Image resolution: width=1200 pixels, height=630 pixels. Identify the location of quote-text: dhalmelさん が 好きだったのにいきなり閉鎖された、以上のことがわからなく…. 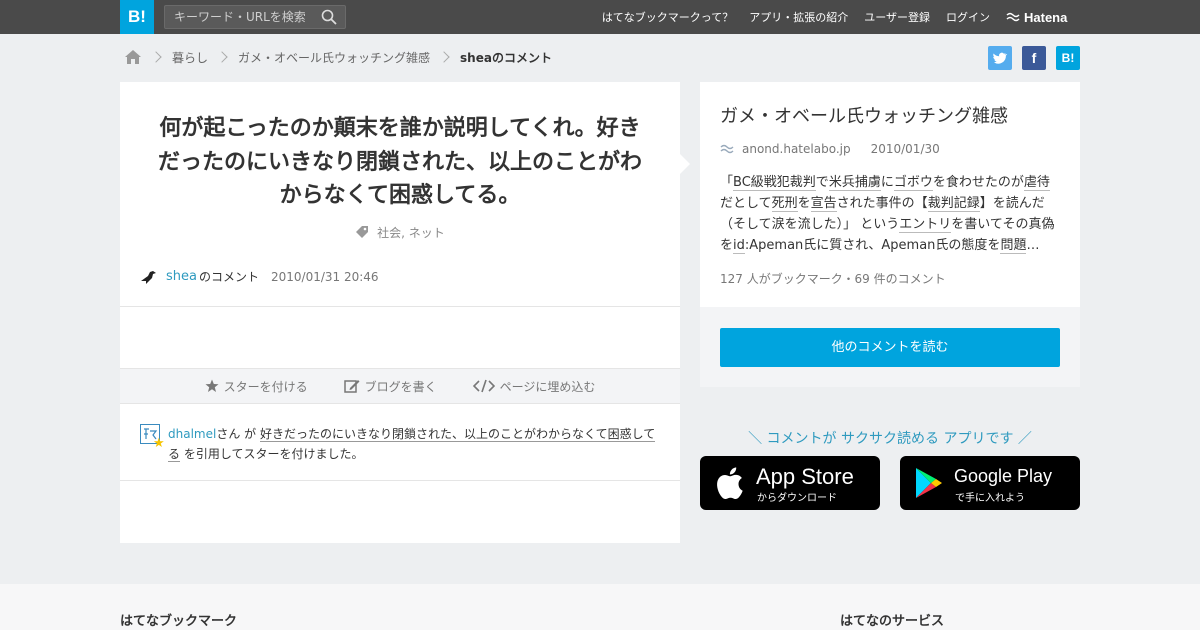
(414, 444).